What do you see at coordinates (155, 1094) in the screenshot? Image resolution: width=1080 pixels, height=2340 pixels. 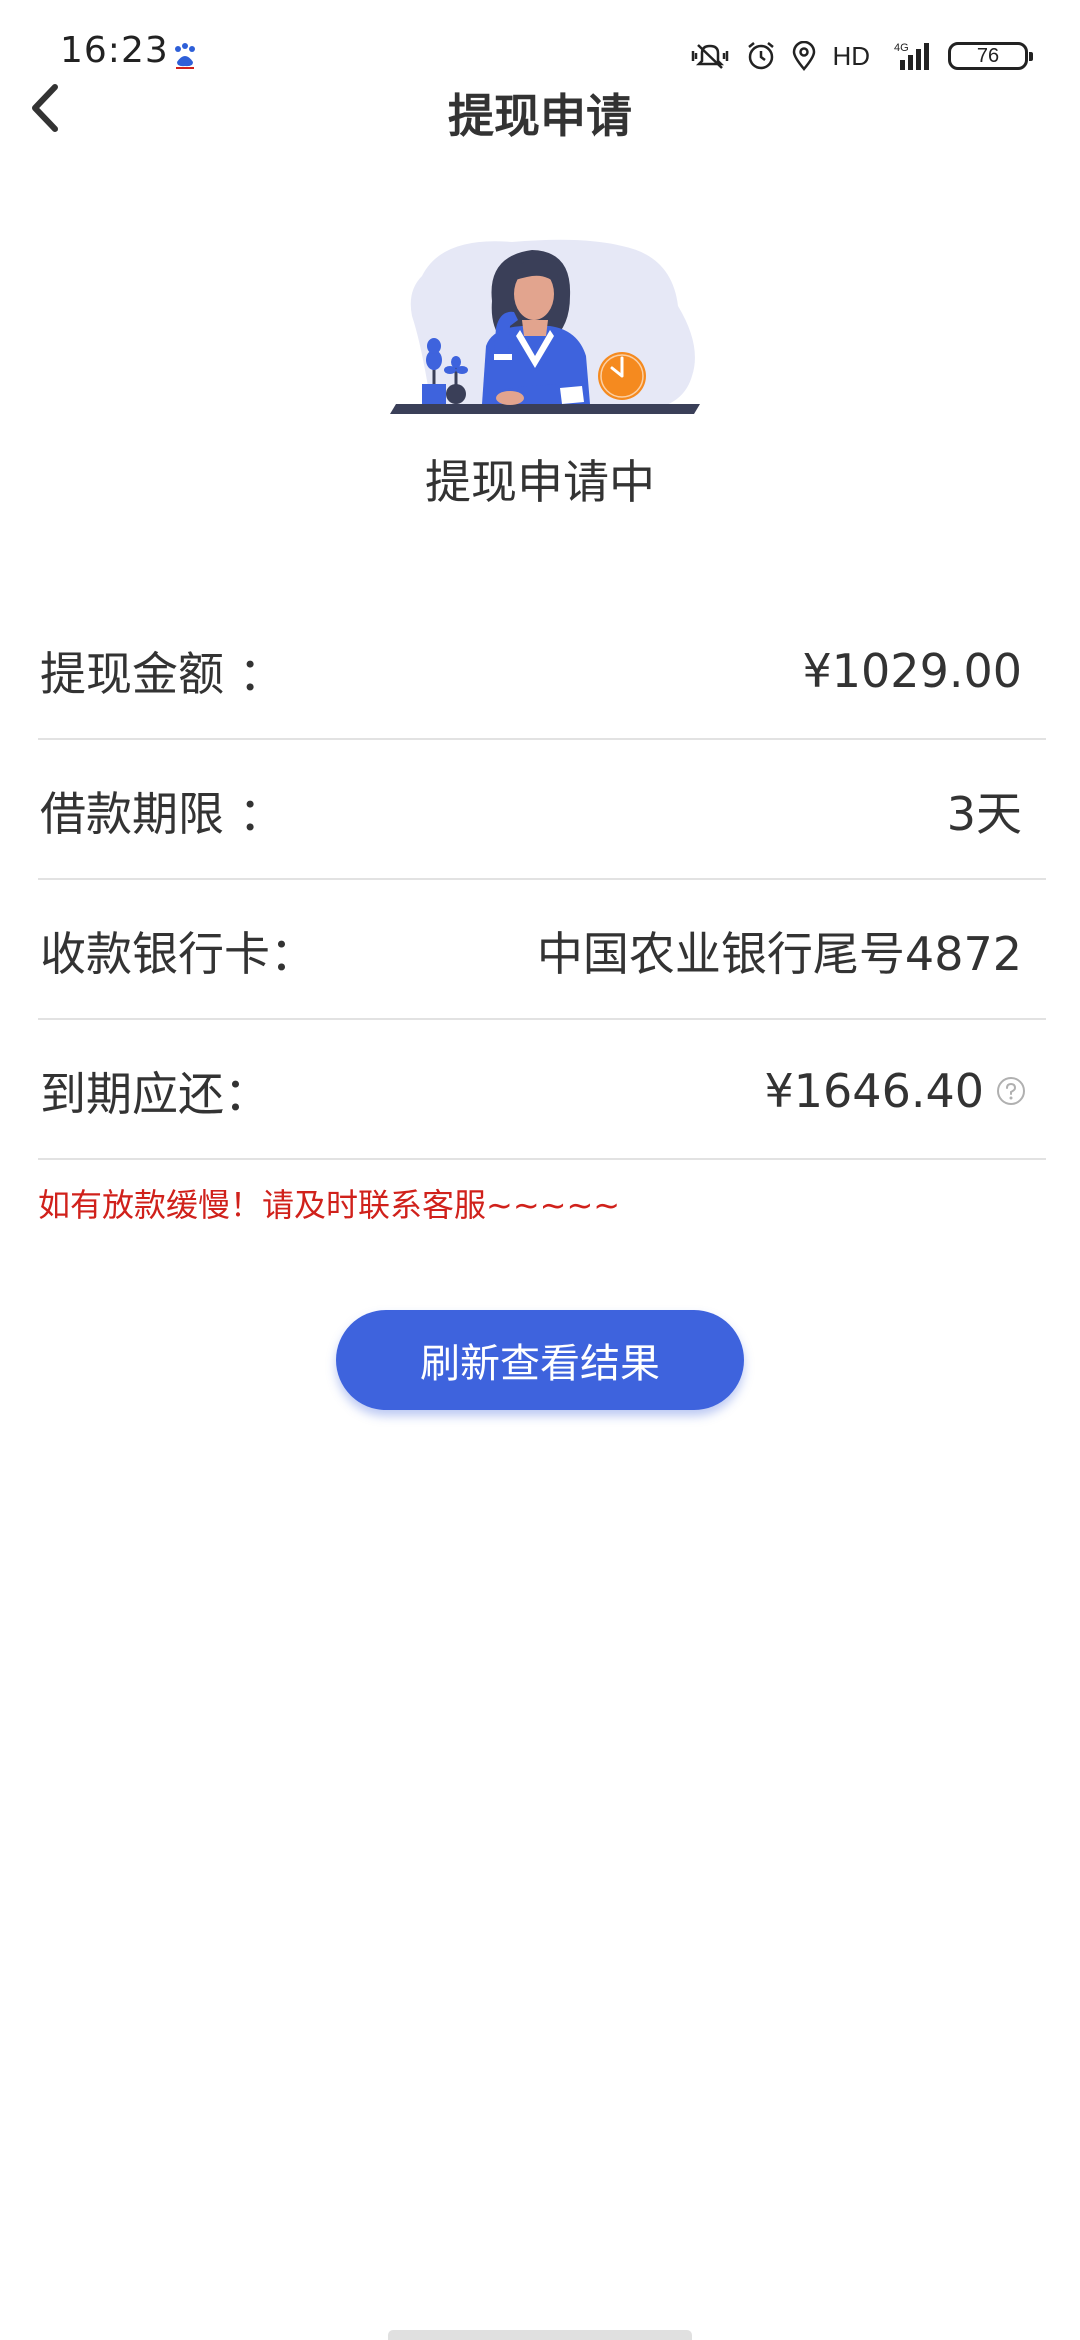 I see `repayment-label: 到期应还：` at bounding box center [155, 1094].